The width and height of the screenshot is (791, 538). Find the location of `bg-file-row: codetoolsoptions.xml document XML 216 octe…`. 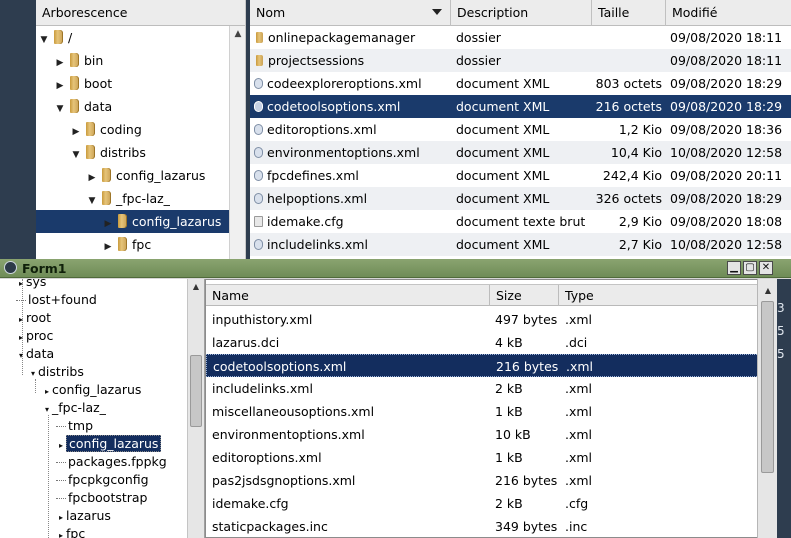

bg-file-row: codetoolsoptions.xml document XML 216 octe… is located at coordinates (520, 106).